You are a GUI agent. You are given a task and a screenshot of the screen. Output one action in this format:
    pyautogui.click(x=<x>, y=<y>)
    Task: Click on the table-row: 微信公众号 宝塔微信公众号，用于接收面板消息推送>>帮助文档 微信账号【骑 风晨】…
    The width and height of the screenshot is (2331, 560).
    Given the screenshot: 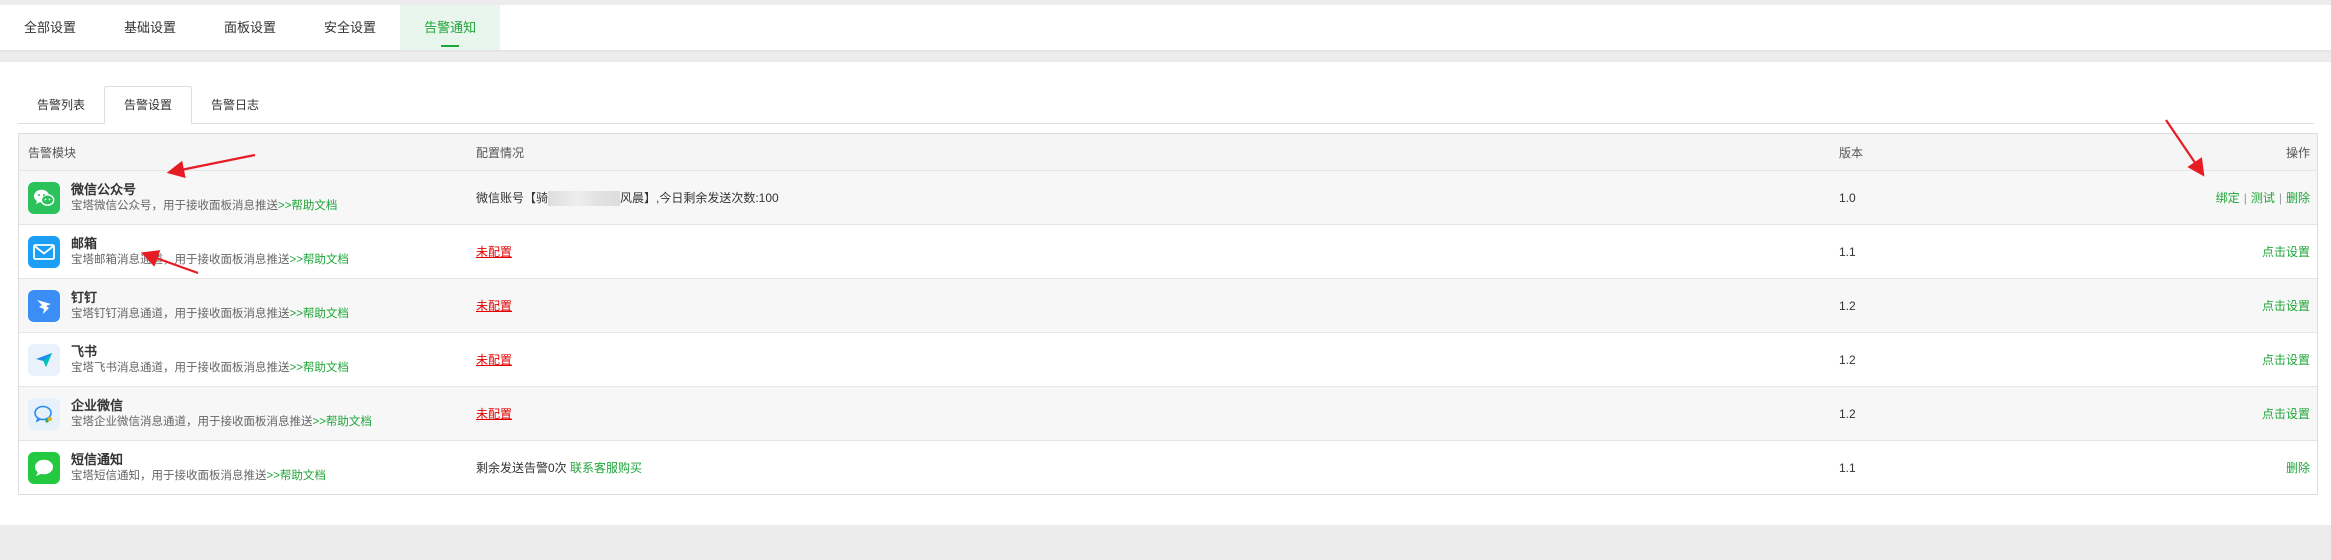 What is the action you would take?
    pyautogui.click(x=1168, y=198)
    